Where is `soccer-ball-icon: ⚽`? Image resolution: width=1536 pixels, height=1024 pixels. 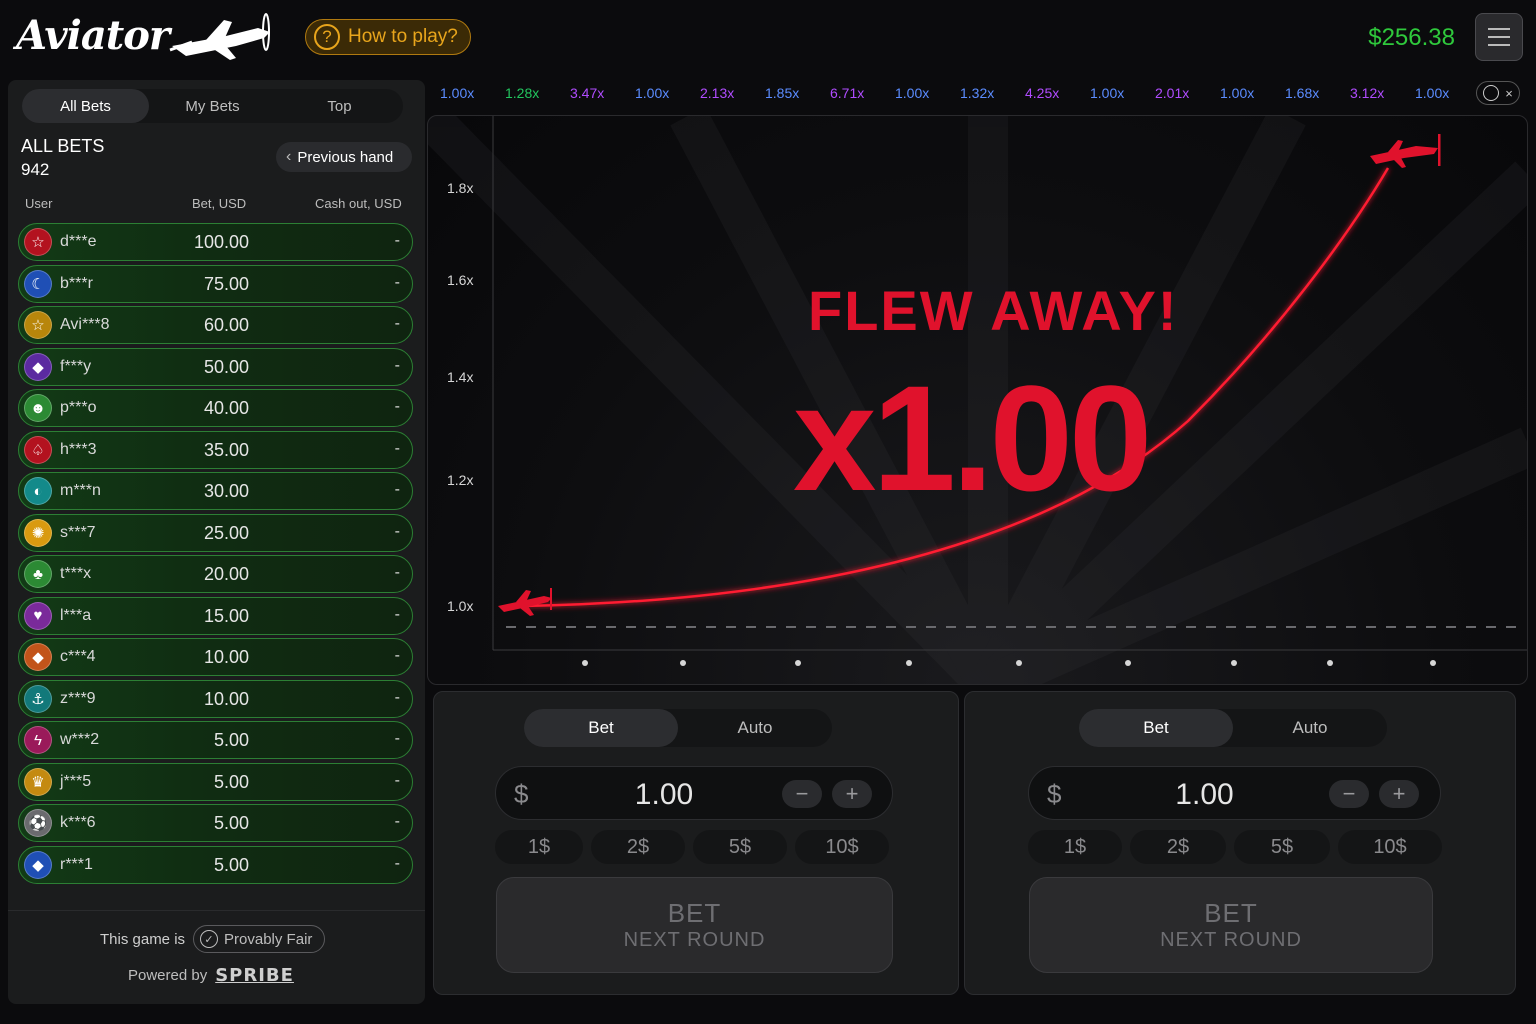
soccer-ball-icon: ⚽ is located at coordinates (38, 823).